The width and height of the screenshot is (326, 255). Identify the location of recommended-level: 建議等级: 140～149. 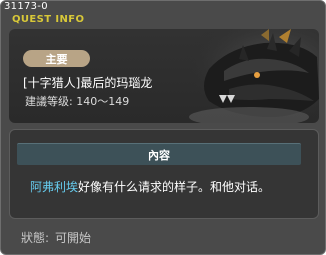
(77, 101).